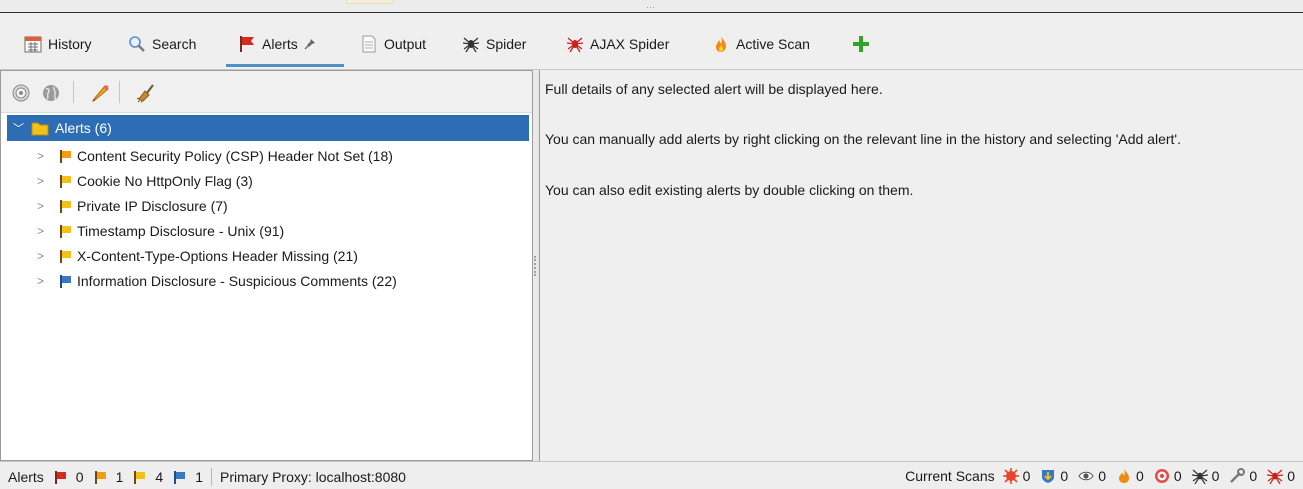 This screenshot has width=1303, height=489. Describe the element at coordinates (83, 128) in the screenshot. I see `tree-root-label: Alerts (6)` at that location.